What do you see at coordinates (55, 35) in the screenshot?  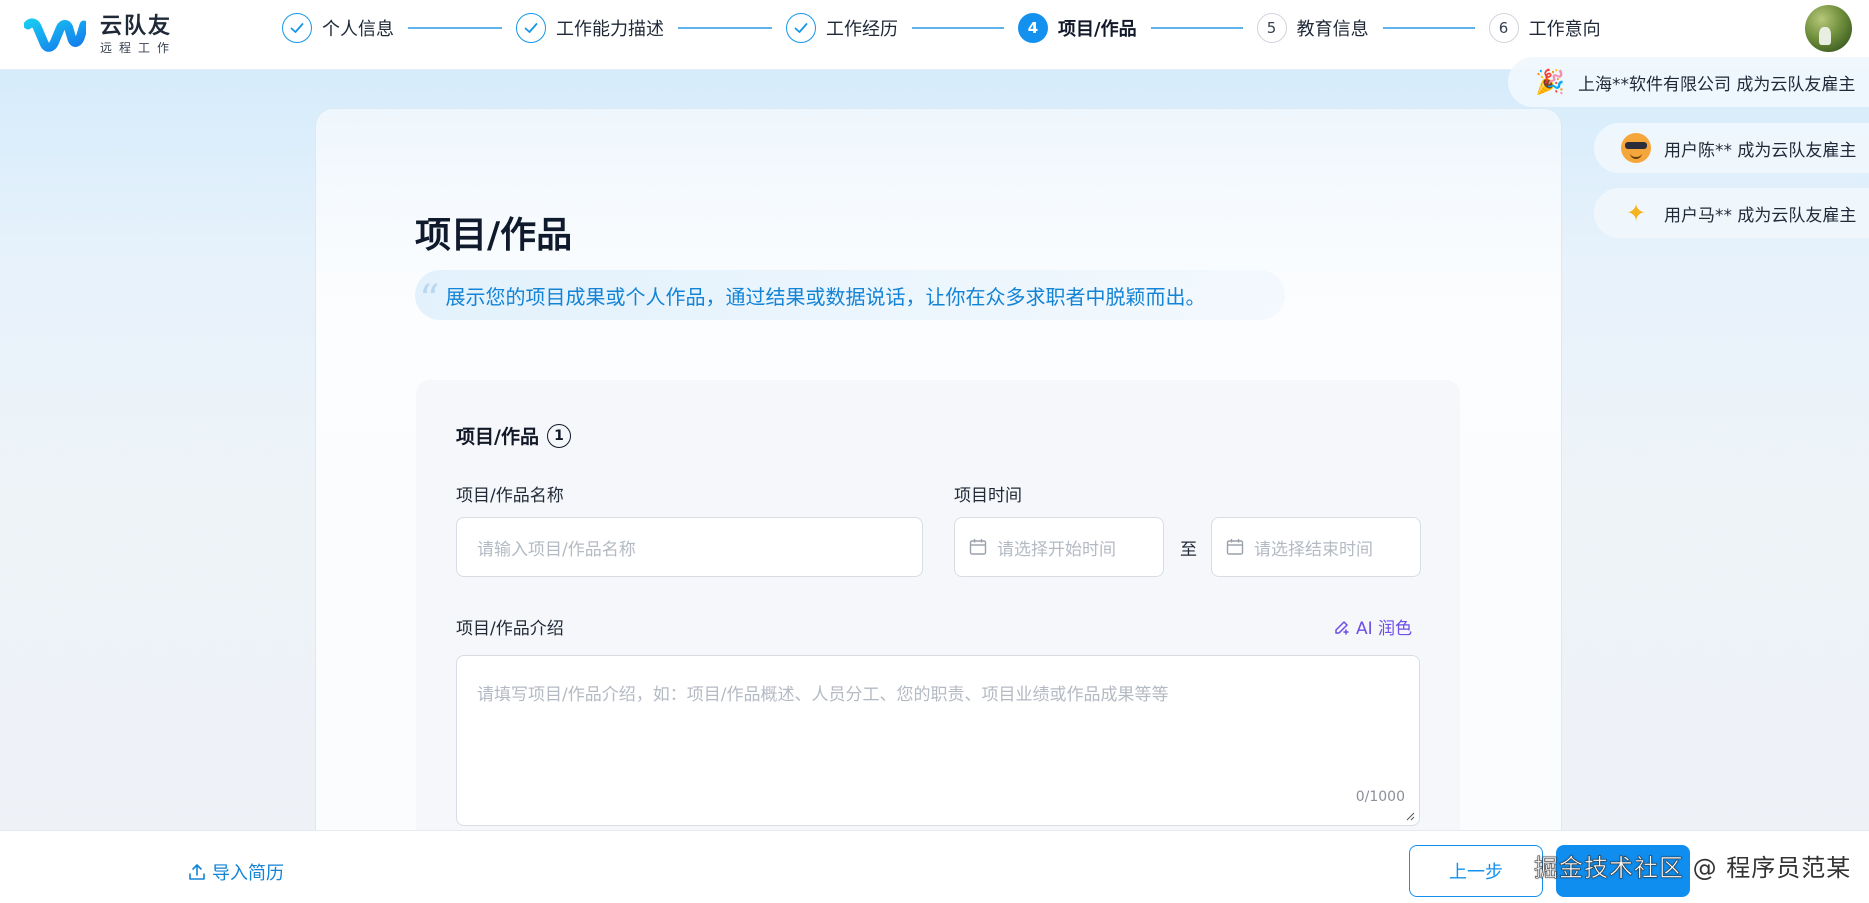 I see `logo-mark-icon` at bounding box center [55, 35].